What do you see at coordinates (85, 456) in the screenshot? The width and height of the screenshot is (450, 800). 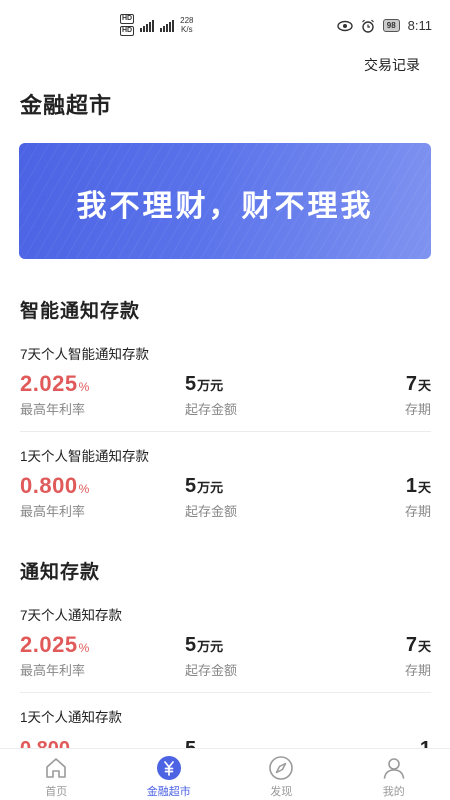 I see `product-name: 1天个人智能通知存款` at bounding box center [85, 456].